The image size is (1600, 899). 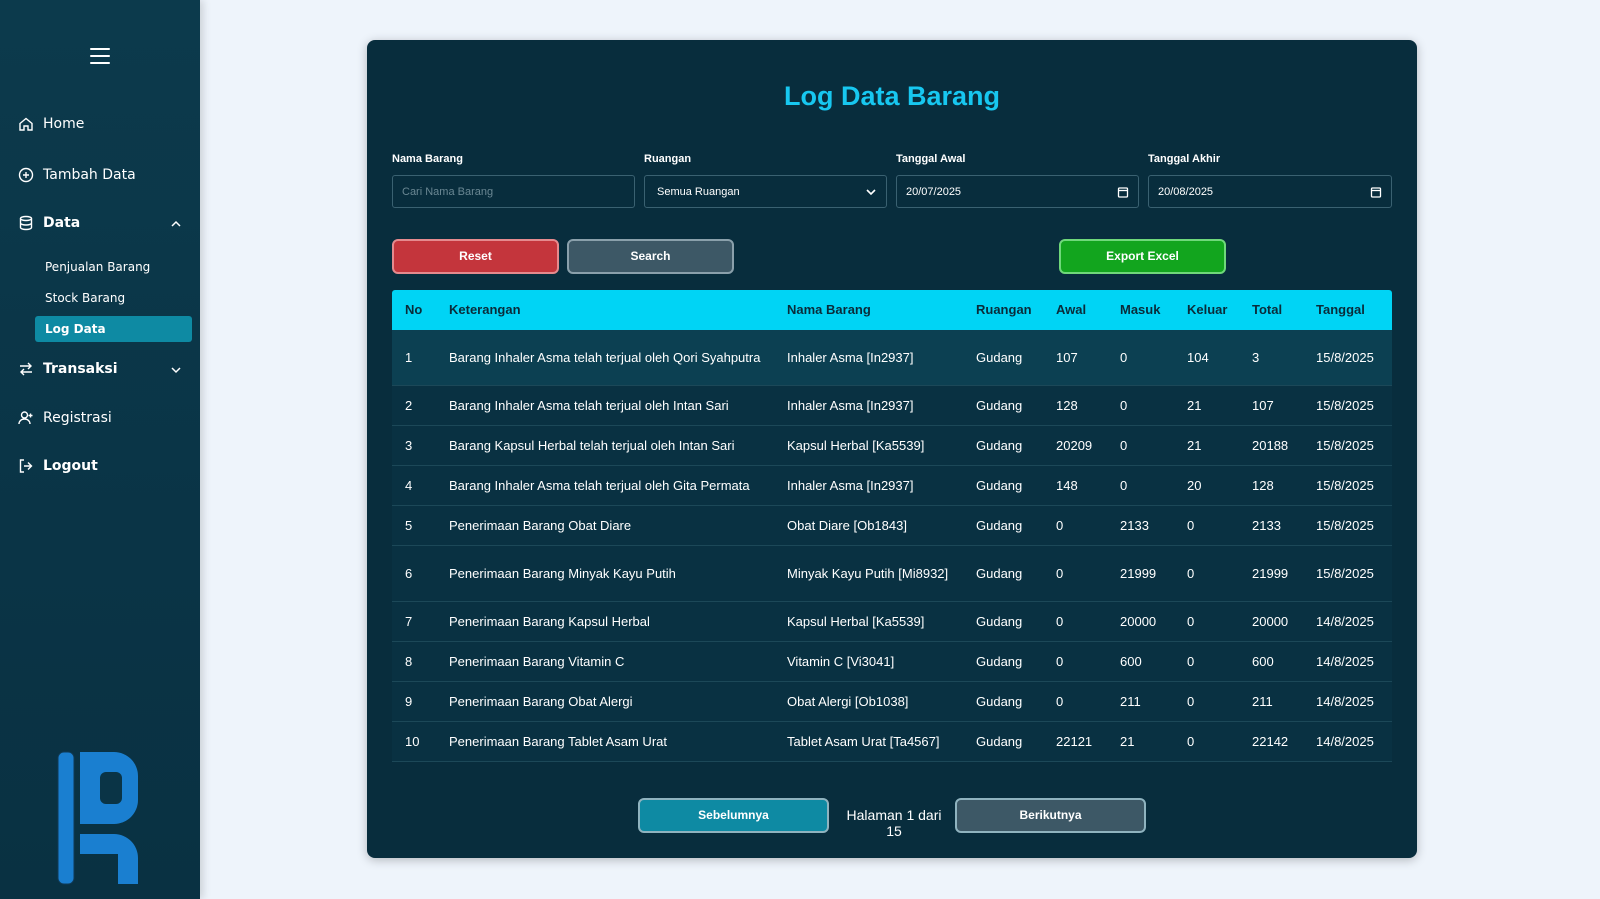 I want to click on tanggal-awal-input: 20/07/2025, so click(x=1017, y=191).